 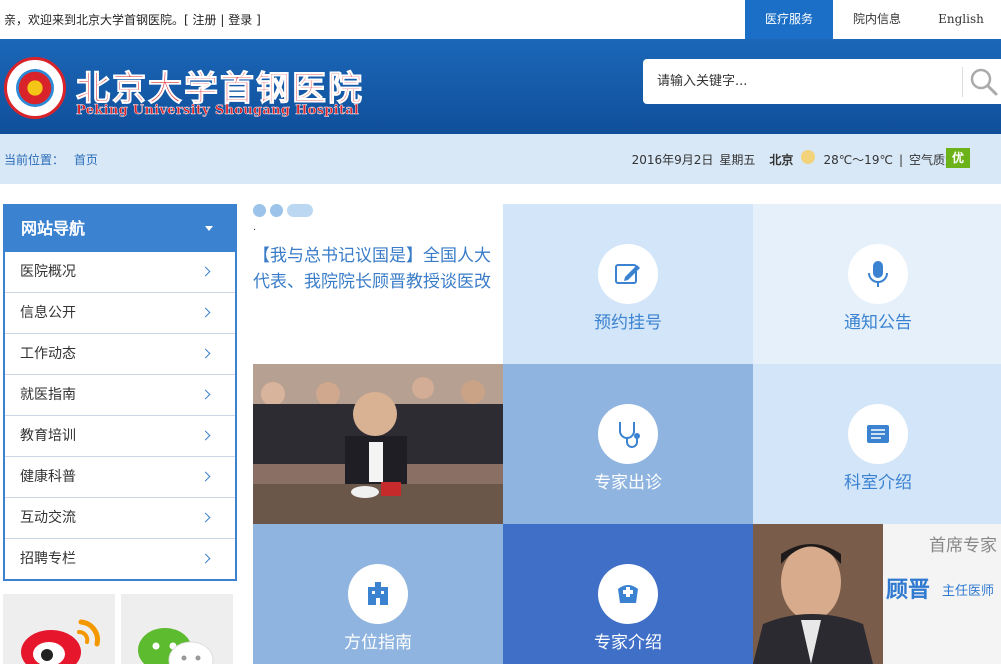 What do you see at coordinates (984, 82) in the screenshot?
I see `search-icon` at bounding box center [984, 82].